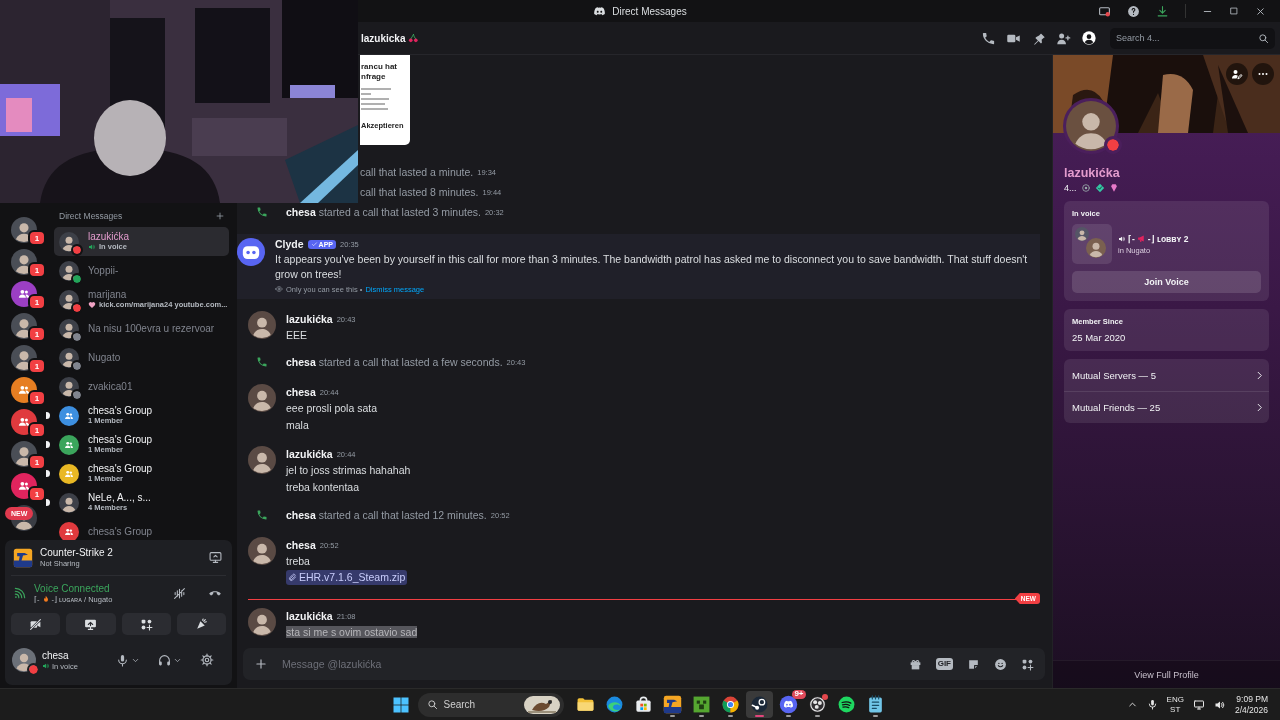 The image size is (1280, 720). Describe the element at coordinates (649, 11) in the screenshot. I see `window-title: Direct Messages` at that location.